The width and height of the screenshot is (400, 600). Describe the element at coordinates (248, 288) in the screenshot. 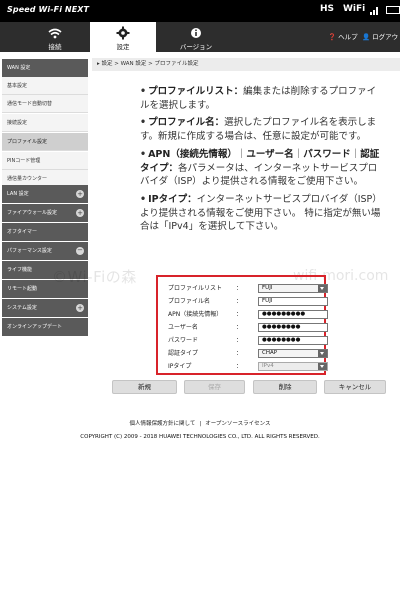

I see `form-row-profile-list: プロファイルリスト ： FUJI` at that location.